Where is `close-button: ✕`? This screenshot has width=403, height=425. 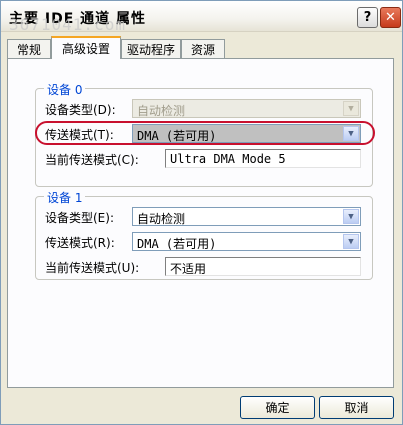 close-button: ✕ is located at coordinates (390, 17).